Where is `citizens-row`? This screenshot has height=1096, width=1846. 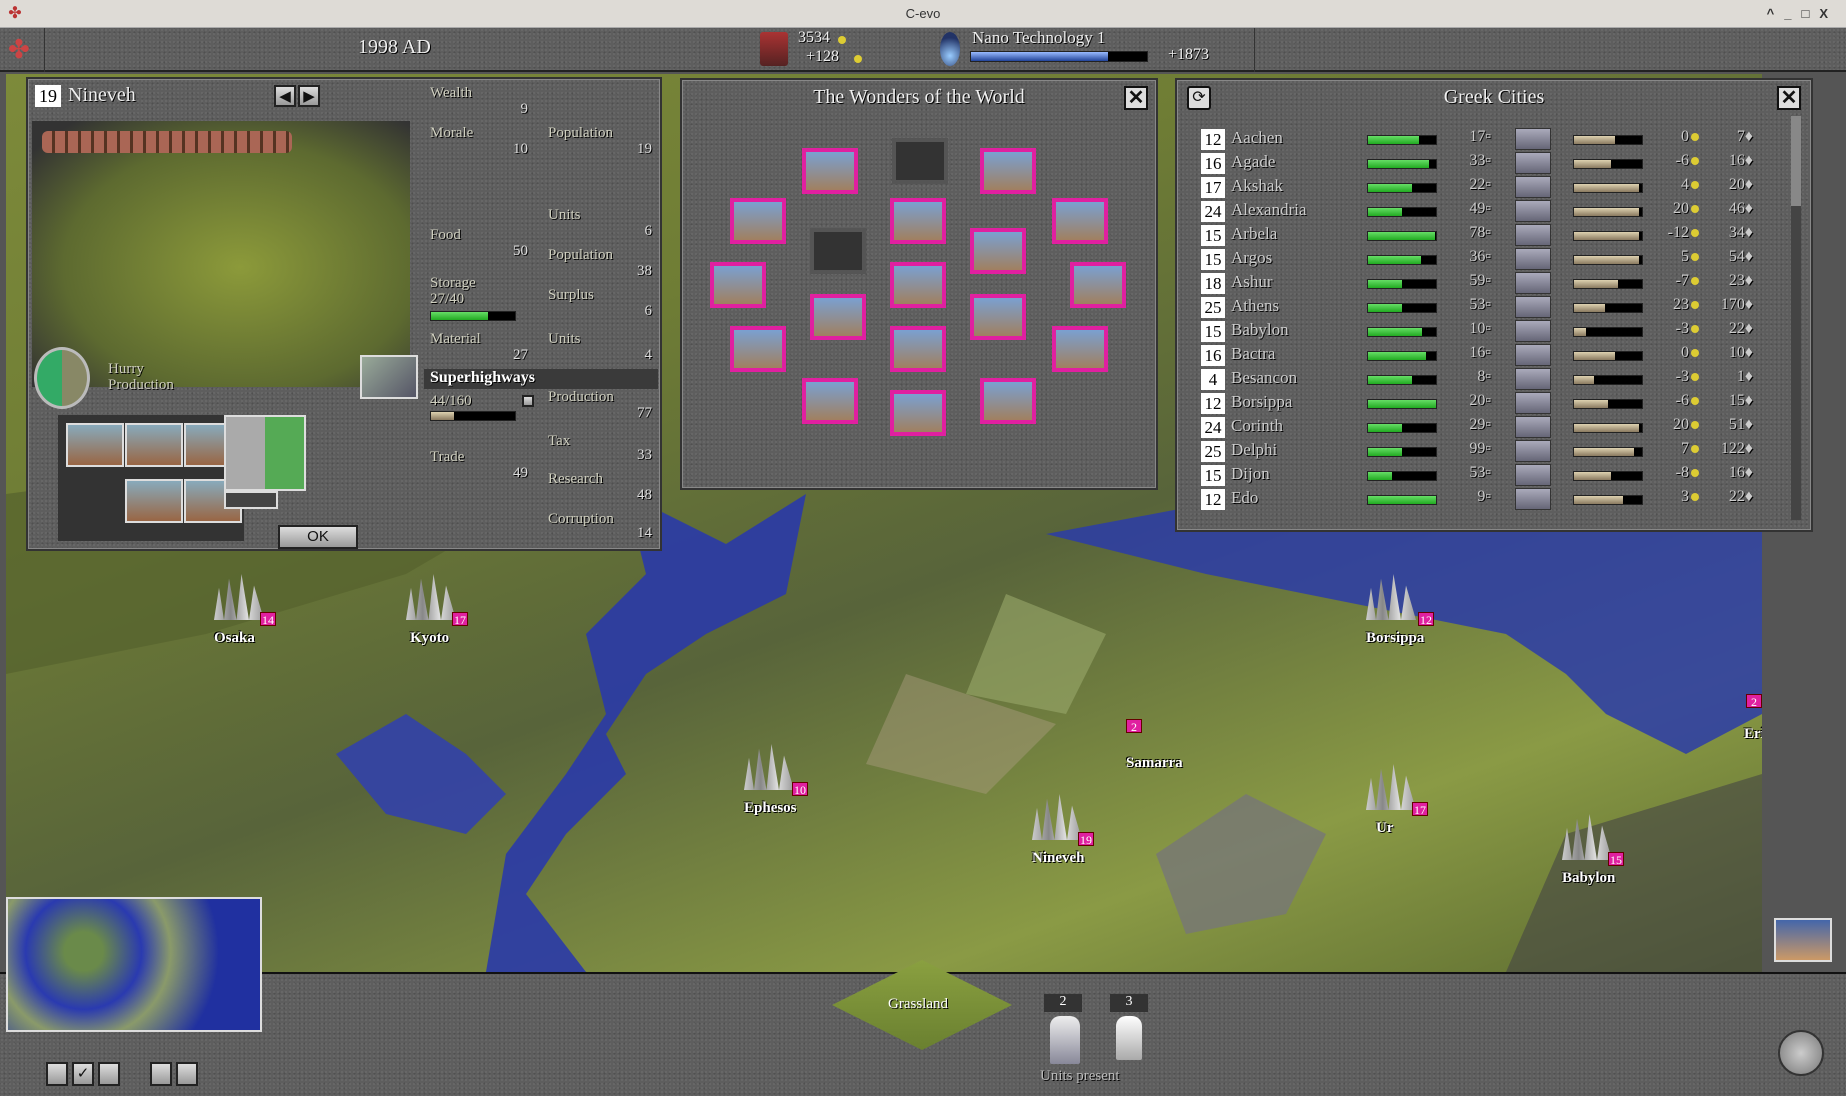 citizens-row is located at coordinates (167, 142).